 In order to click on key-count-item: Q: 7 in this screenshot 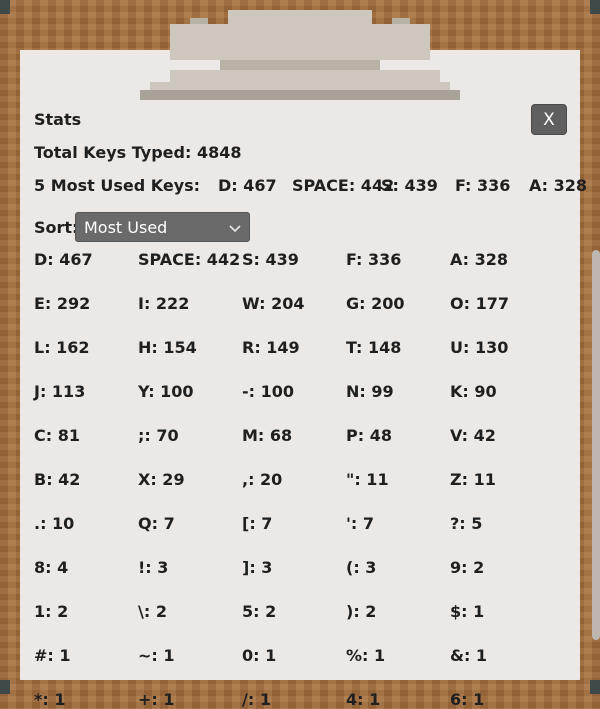, I will do `click(156, 523)`.